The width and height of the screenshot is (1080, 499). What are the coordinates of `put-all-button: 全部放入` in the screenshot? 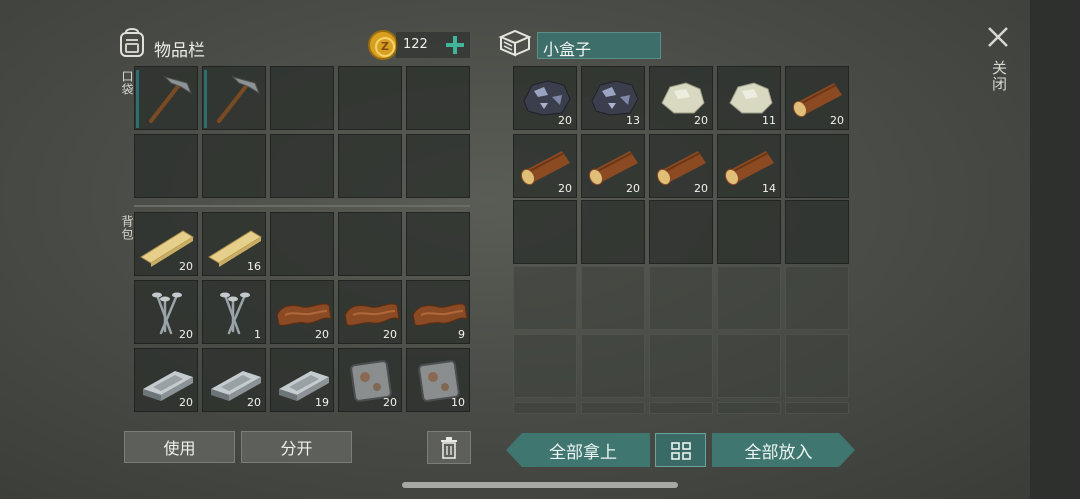 It's located at (783, 450).